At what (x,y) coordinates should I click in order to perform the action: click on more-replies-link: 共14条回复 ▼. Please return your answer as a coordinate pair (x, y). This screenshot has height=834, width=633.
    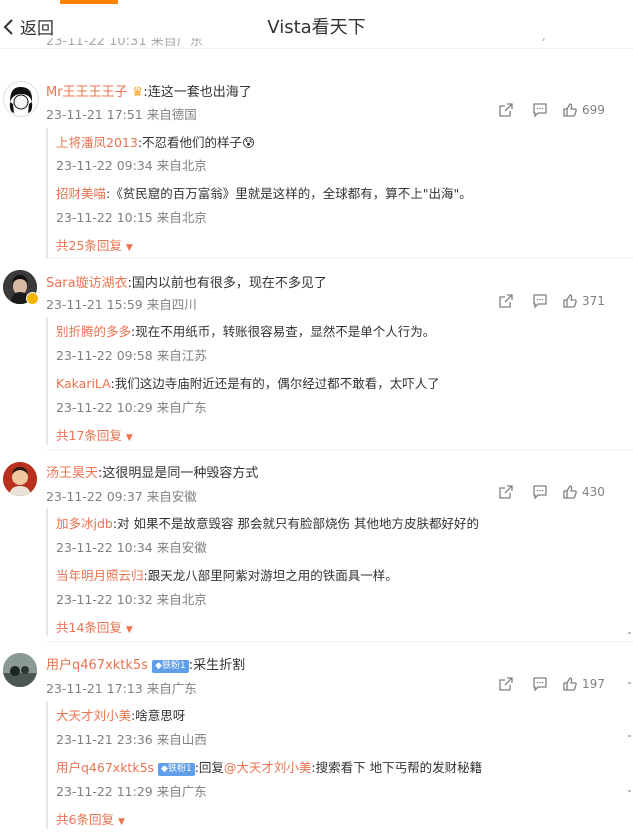
    Looking at the image, I should click on (94, 626).